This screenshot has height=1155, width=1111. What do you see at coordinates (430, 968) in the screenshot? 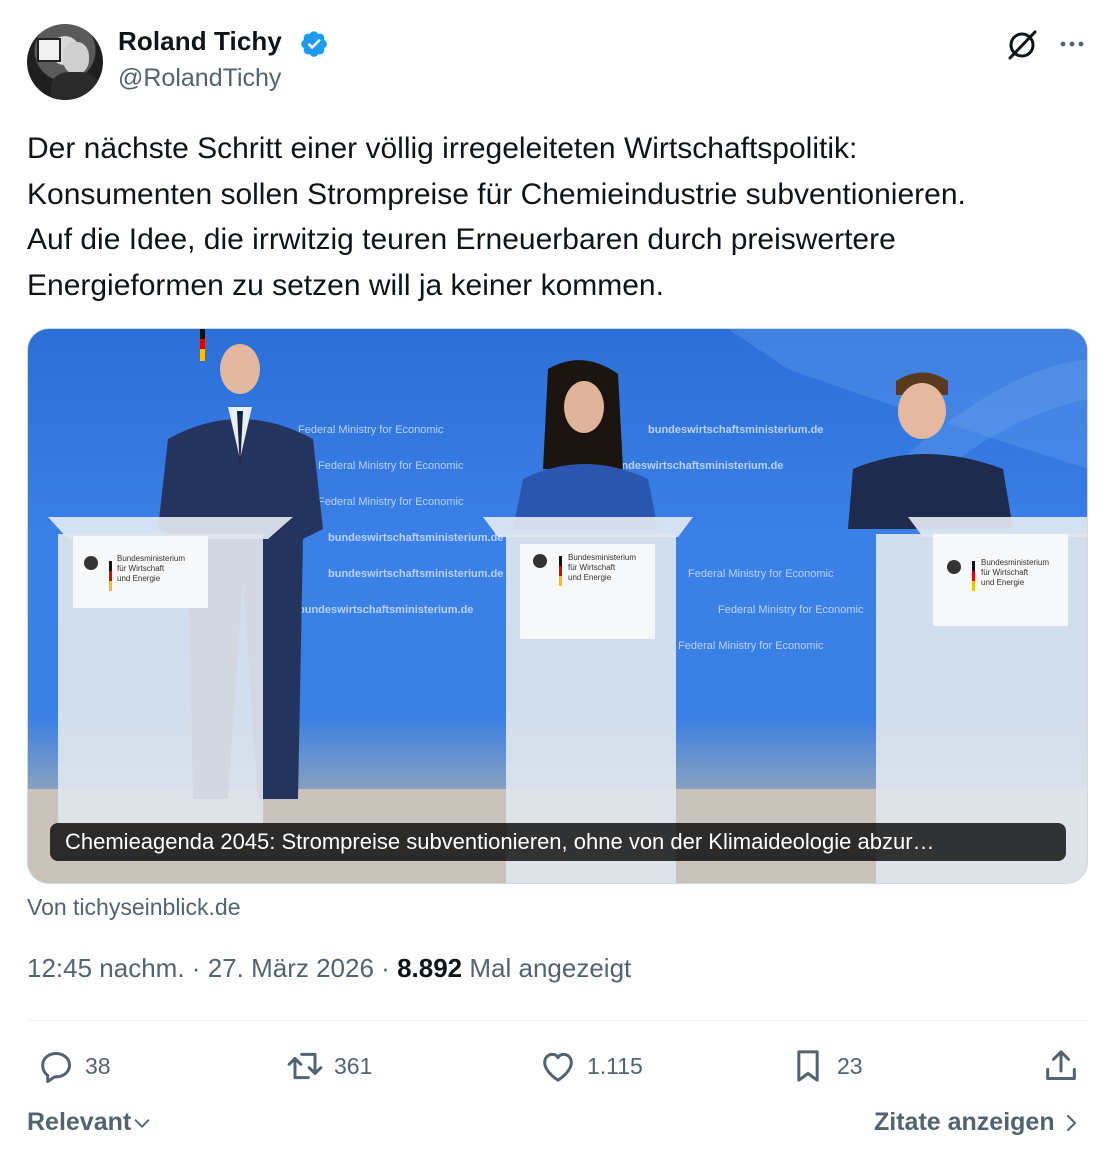
I see `view-count: 8.892` at bounding box center [430, 968].